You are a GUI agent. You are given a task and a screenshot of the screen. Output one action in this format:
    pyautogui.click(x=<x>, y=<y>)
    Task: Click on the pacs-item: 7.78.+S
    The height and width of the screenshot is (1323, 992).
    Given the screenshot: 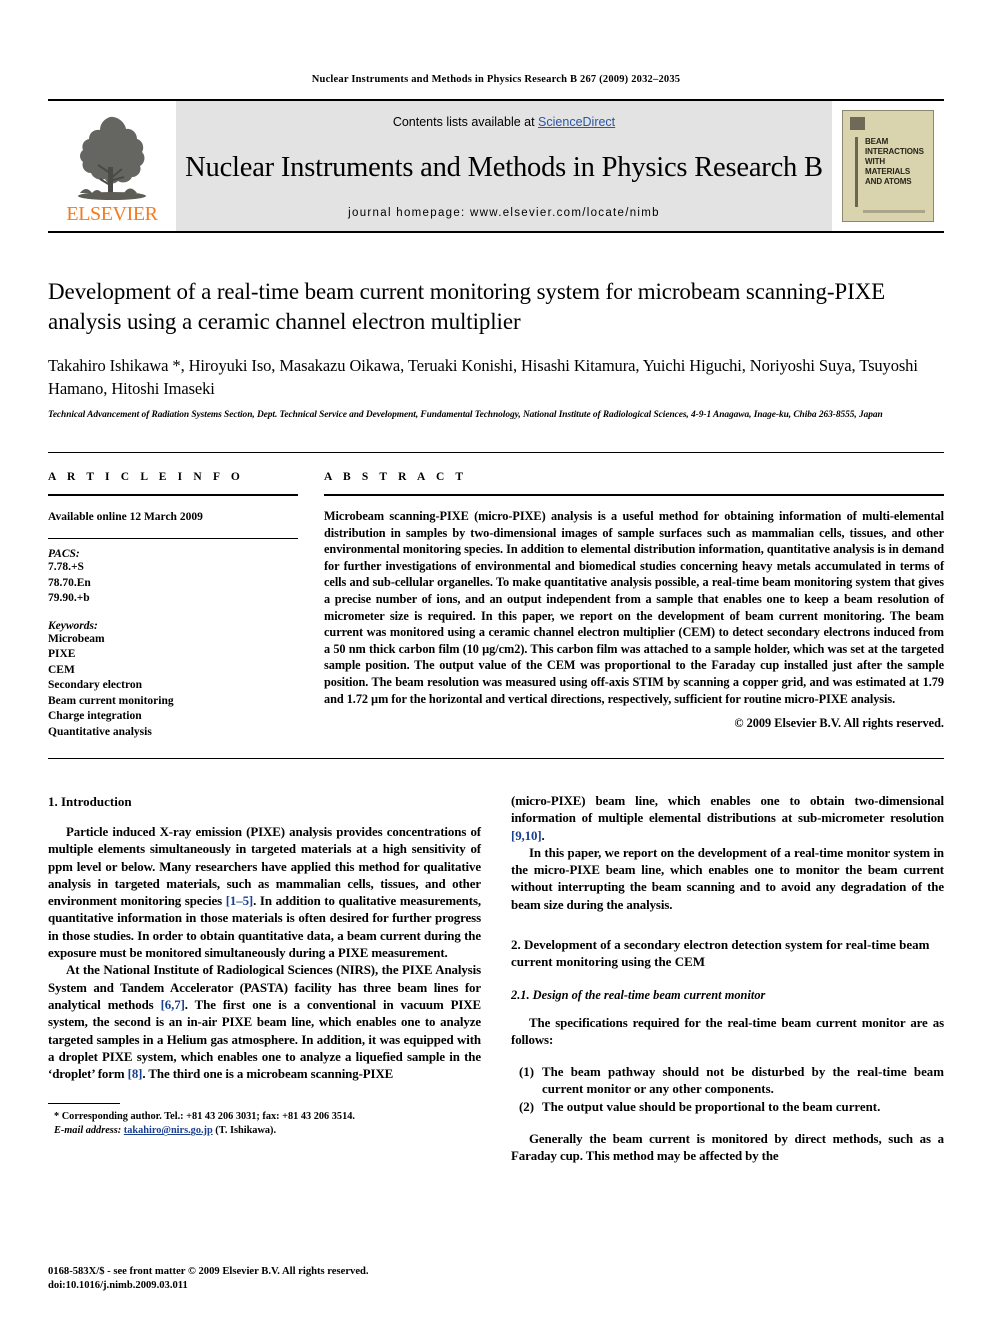 What is the action you would take?
    pyautogui.click(x=66, y=567)
    